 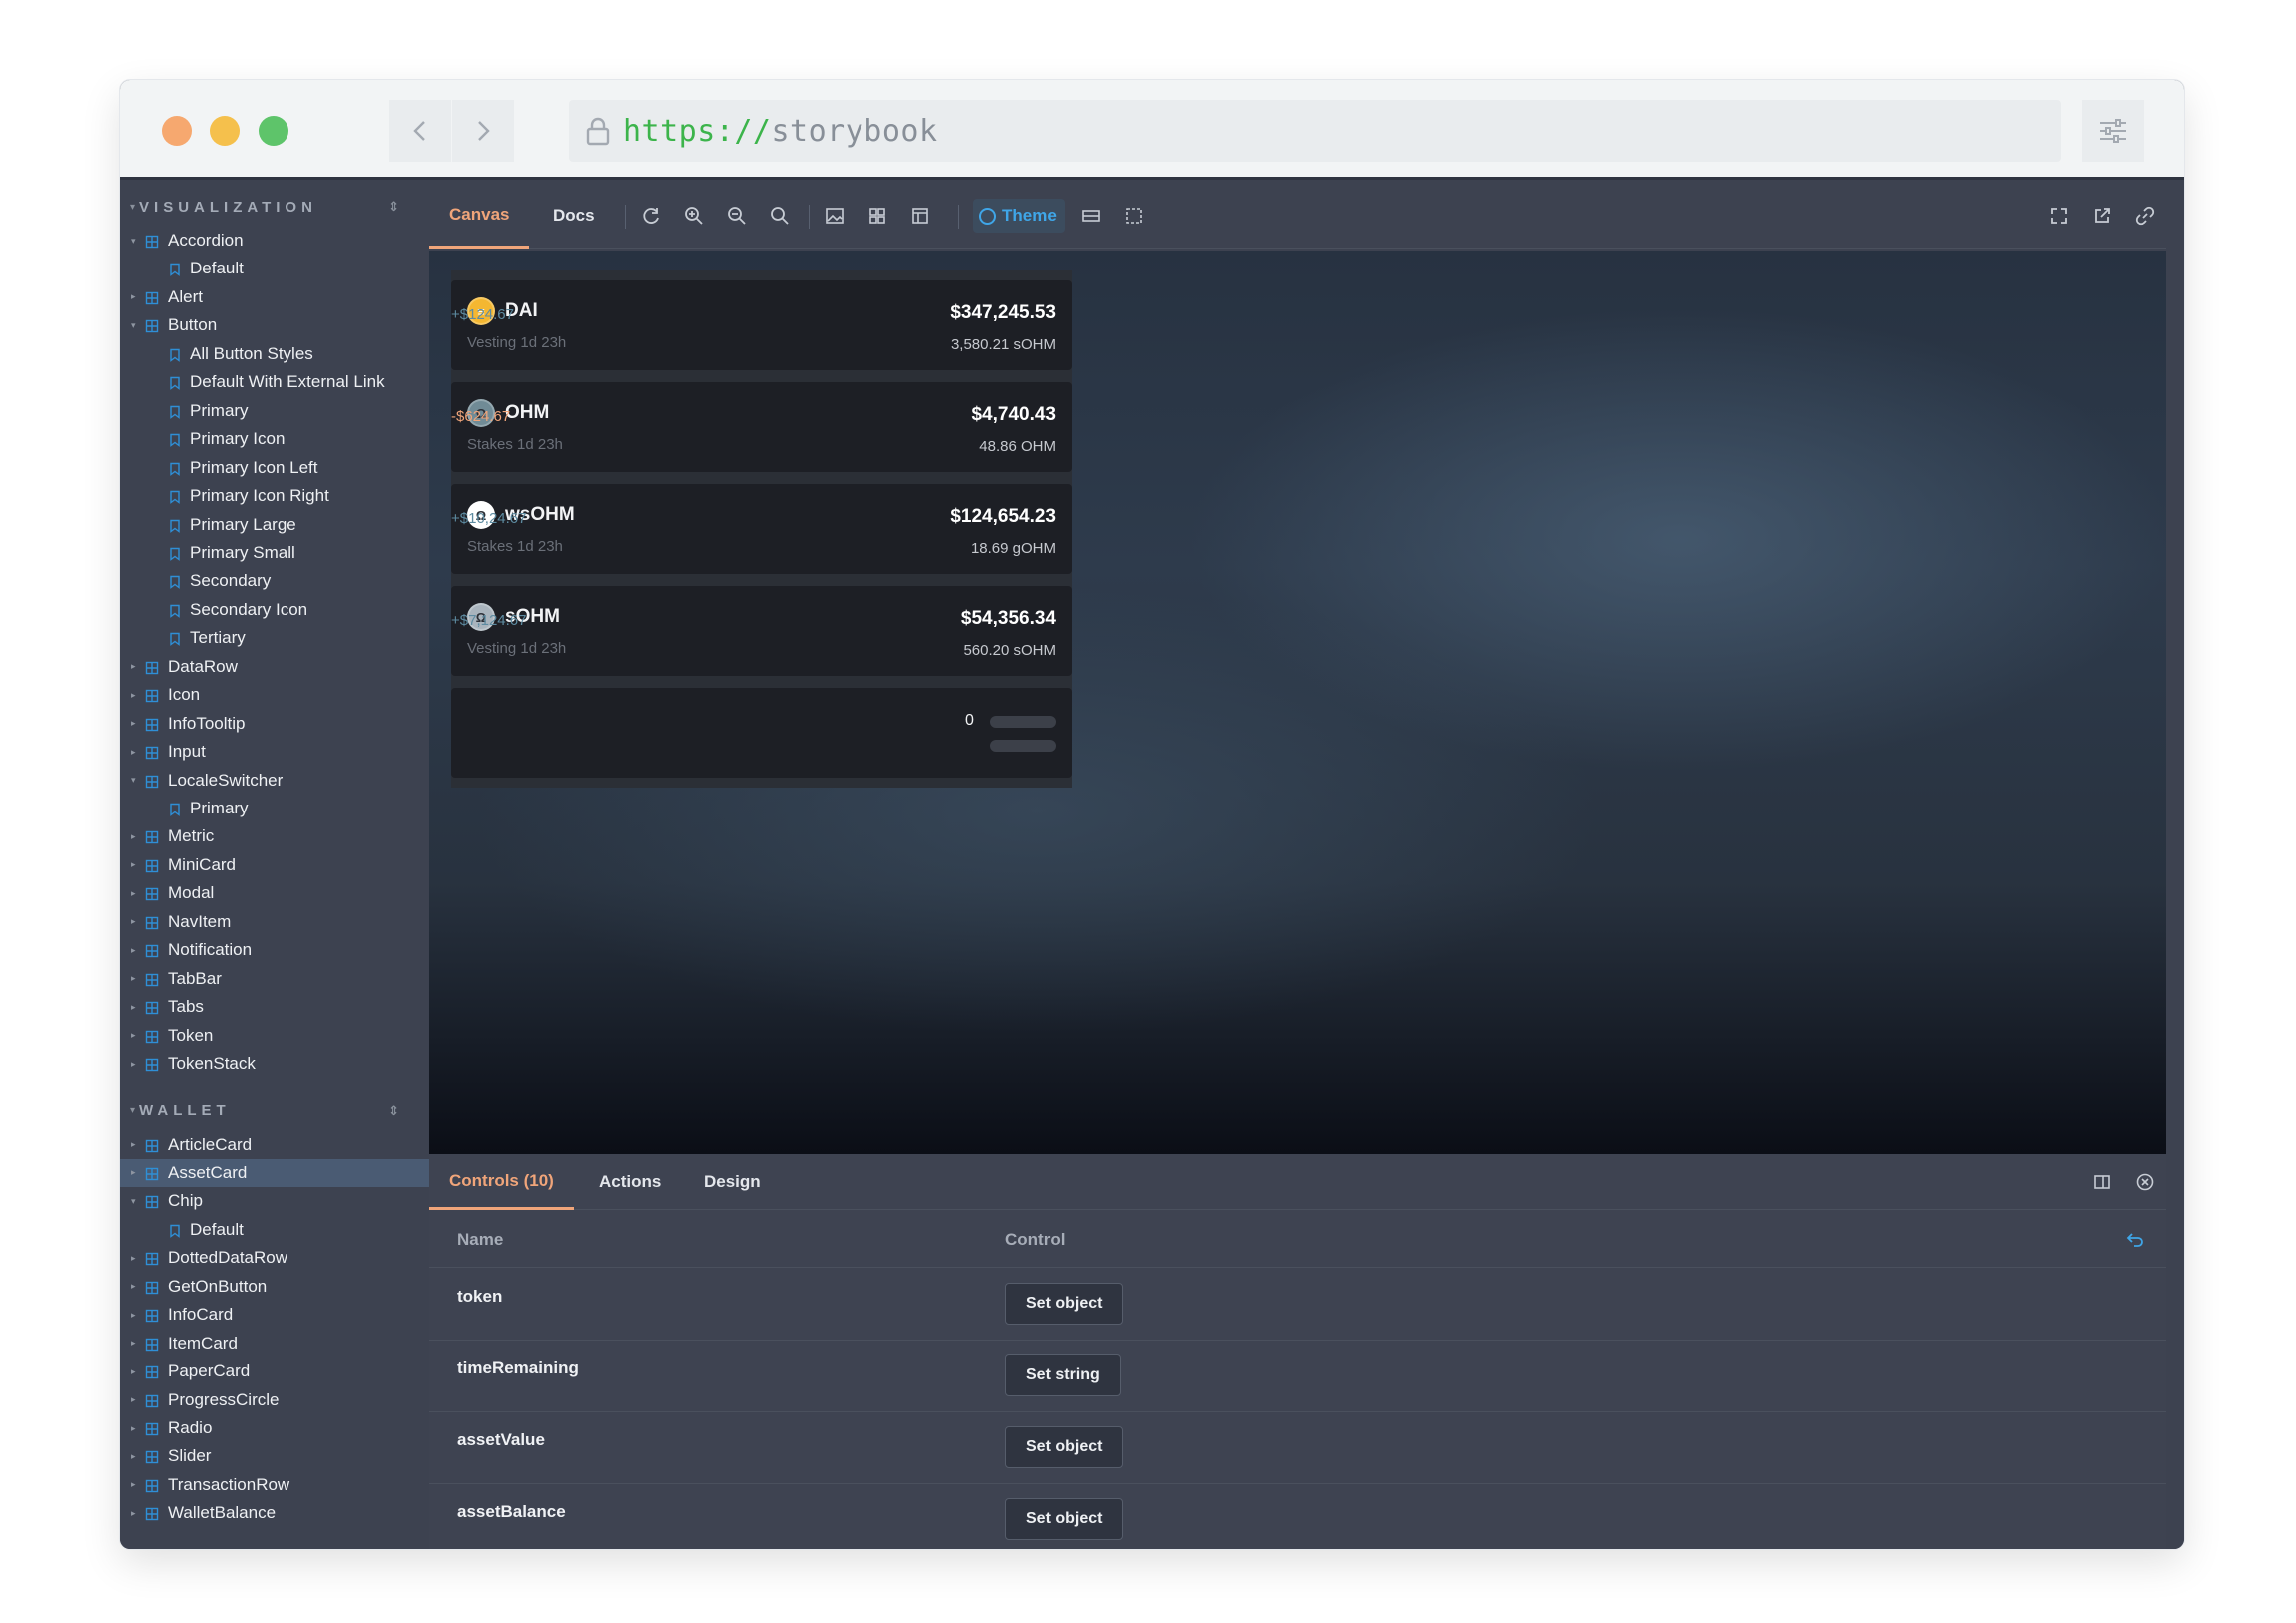 I want to click on sliders-icon, so click(x=2113, y=131).